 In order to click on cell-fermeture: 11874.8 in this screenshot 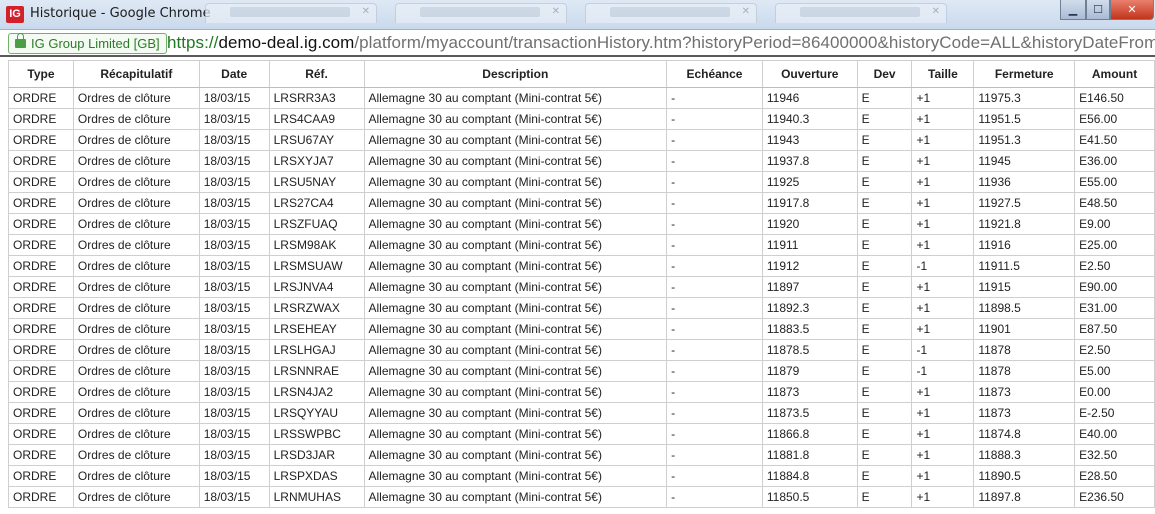, I will do `click(1024, 434)`.